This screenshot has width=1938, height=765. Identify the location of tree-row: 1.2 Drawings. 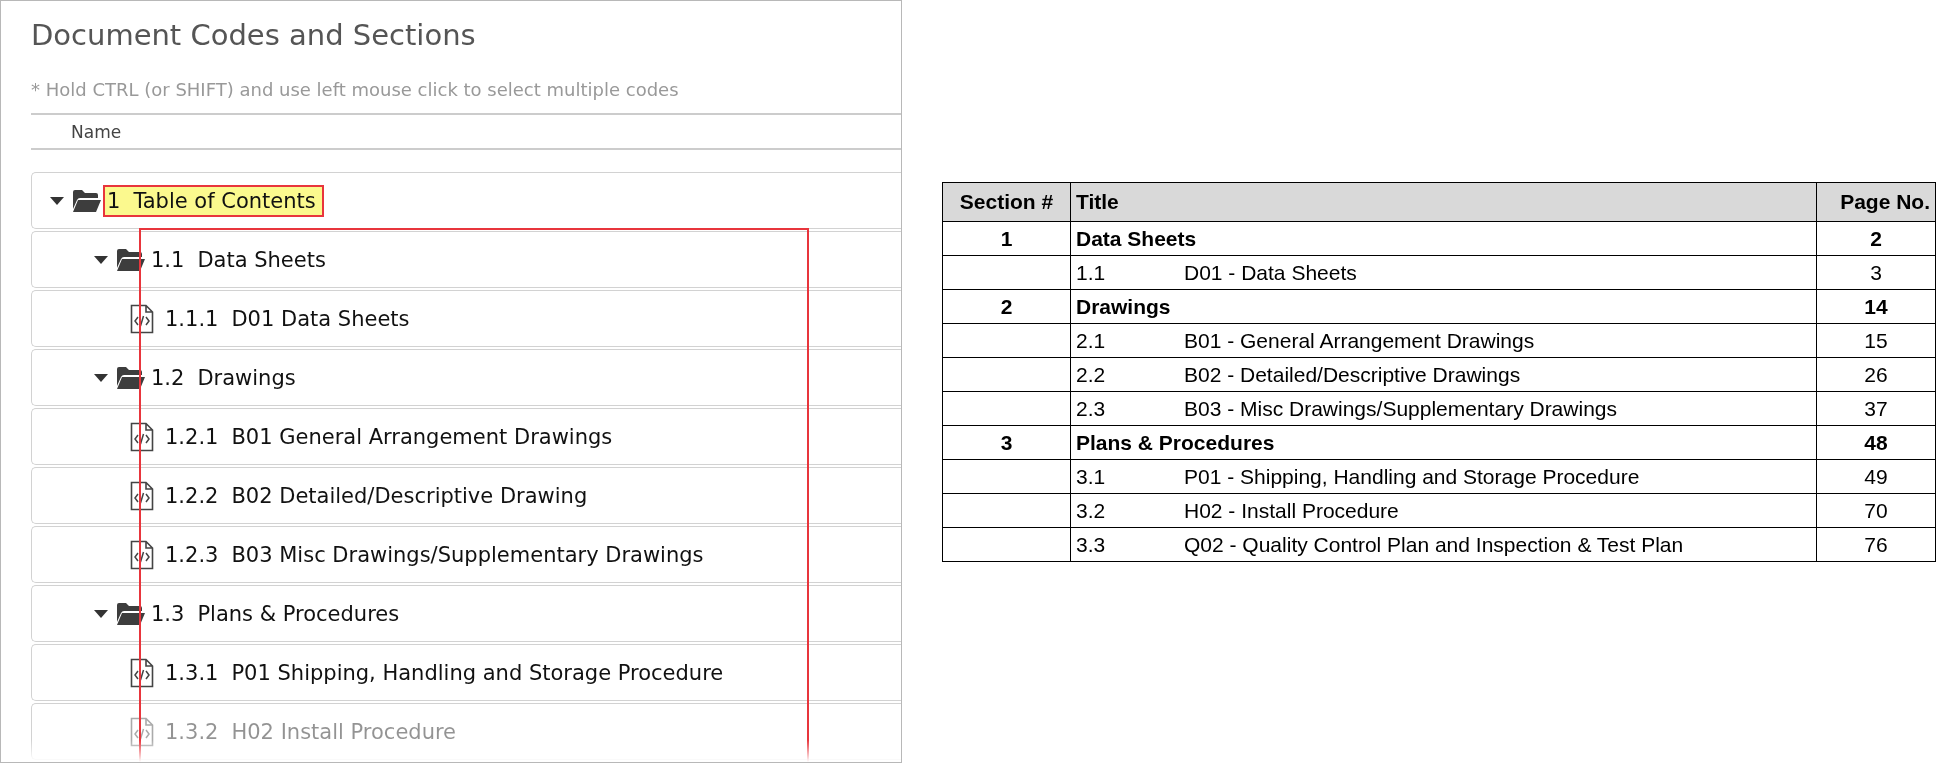
(466, 377).